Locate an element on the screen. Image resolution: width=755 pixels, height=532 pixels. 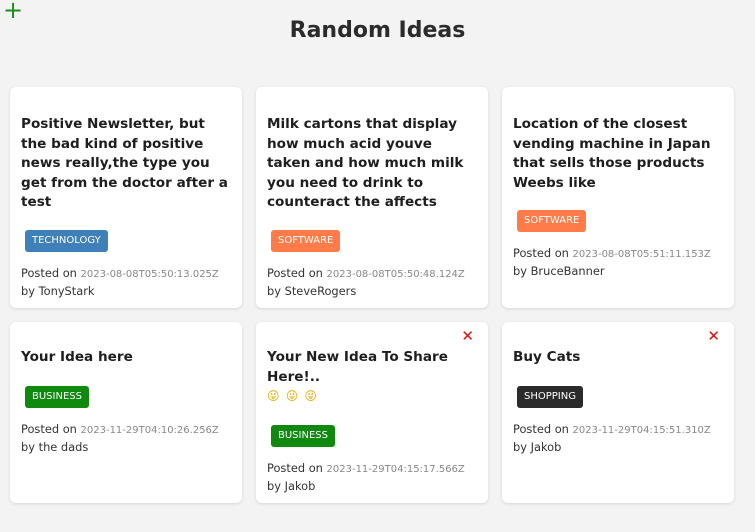
tag-badge: TECHNOLOGY is located at coordinates (66, 240).